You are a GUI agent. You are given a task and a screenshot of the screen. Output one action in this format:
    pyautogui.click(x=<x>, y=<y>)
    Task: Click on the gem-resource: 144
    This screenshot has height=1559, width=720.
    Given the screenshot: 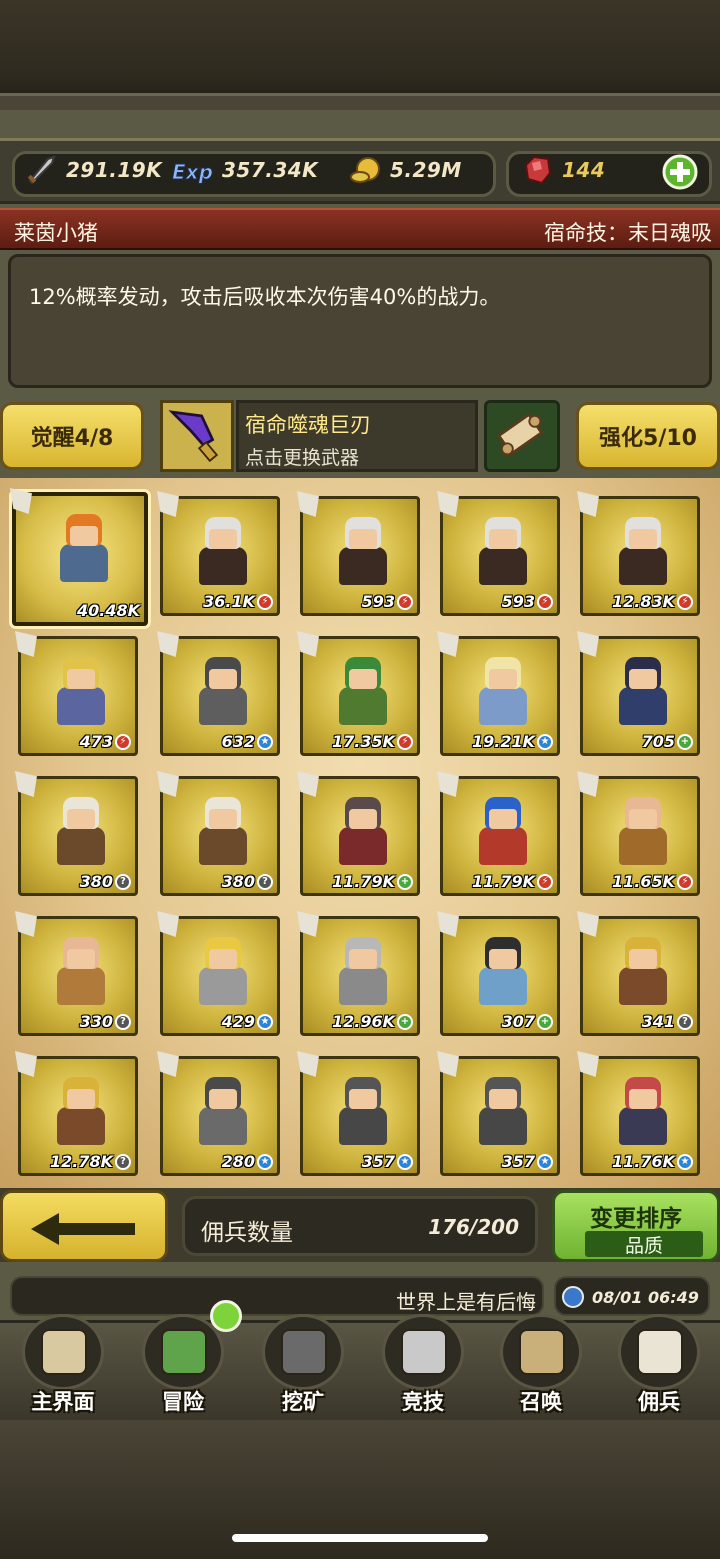 What is the action you would take?
    pyautogui.click(x=562, y=170)
    